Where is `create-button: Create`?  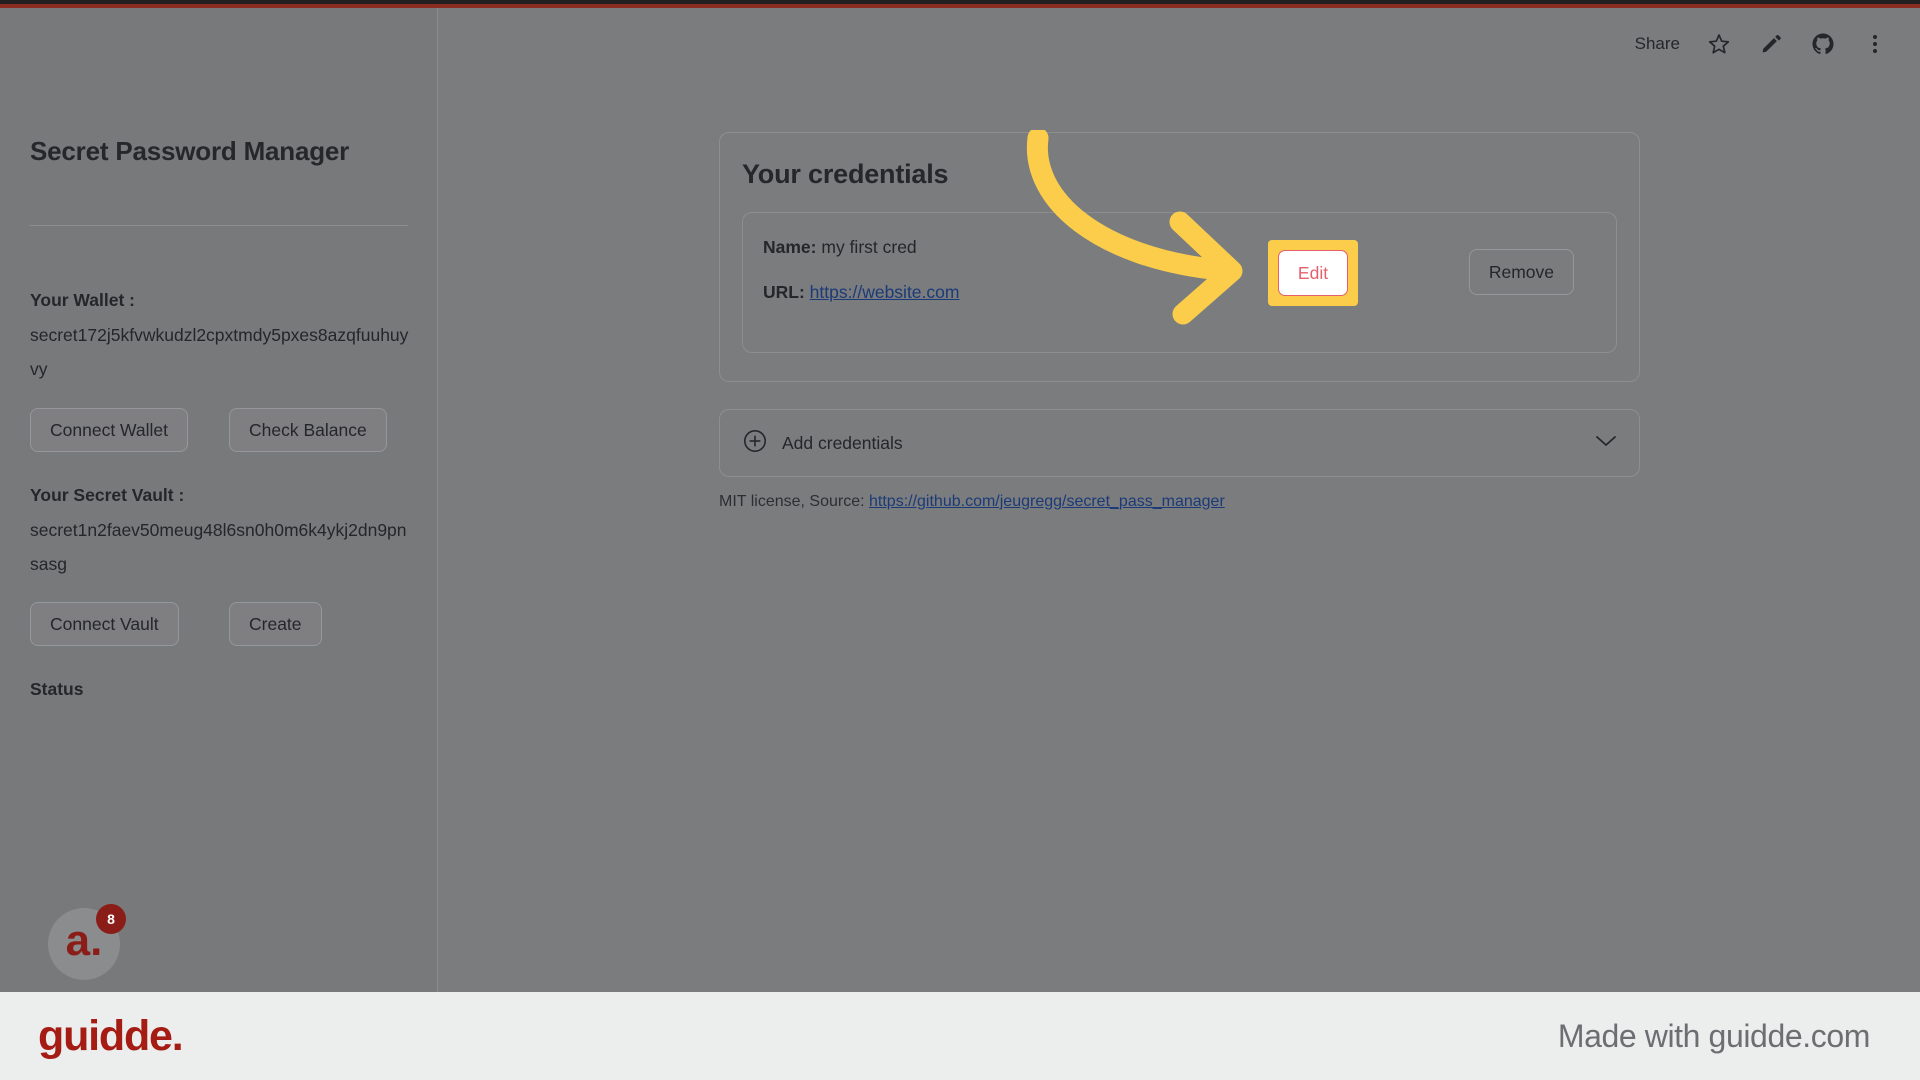 create-button: Create is located at coordinates (275, 624).